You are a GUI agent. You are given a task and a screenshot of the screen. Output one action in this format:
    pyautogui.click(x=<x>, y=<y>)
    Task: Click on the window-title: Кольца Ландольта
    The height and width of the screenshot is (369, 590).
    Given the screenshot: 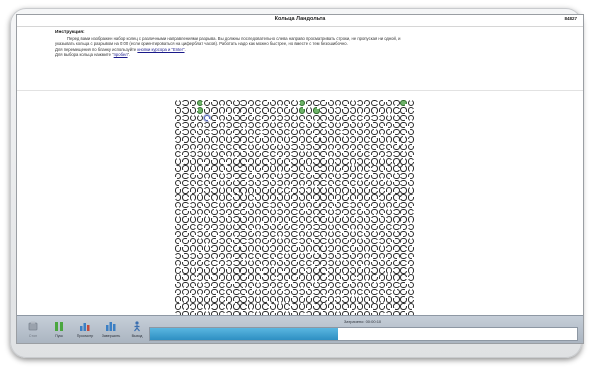 What is the action you would take?
    pyautogui.click(x=300, y=19)
    